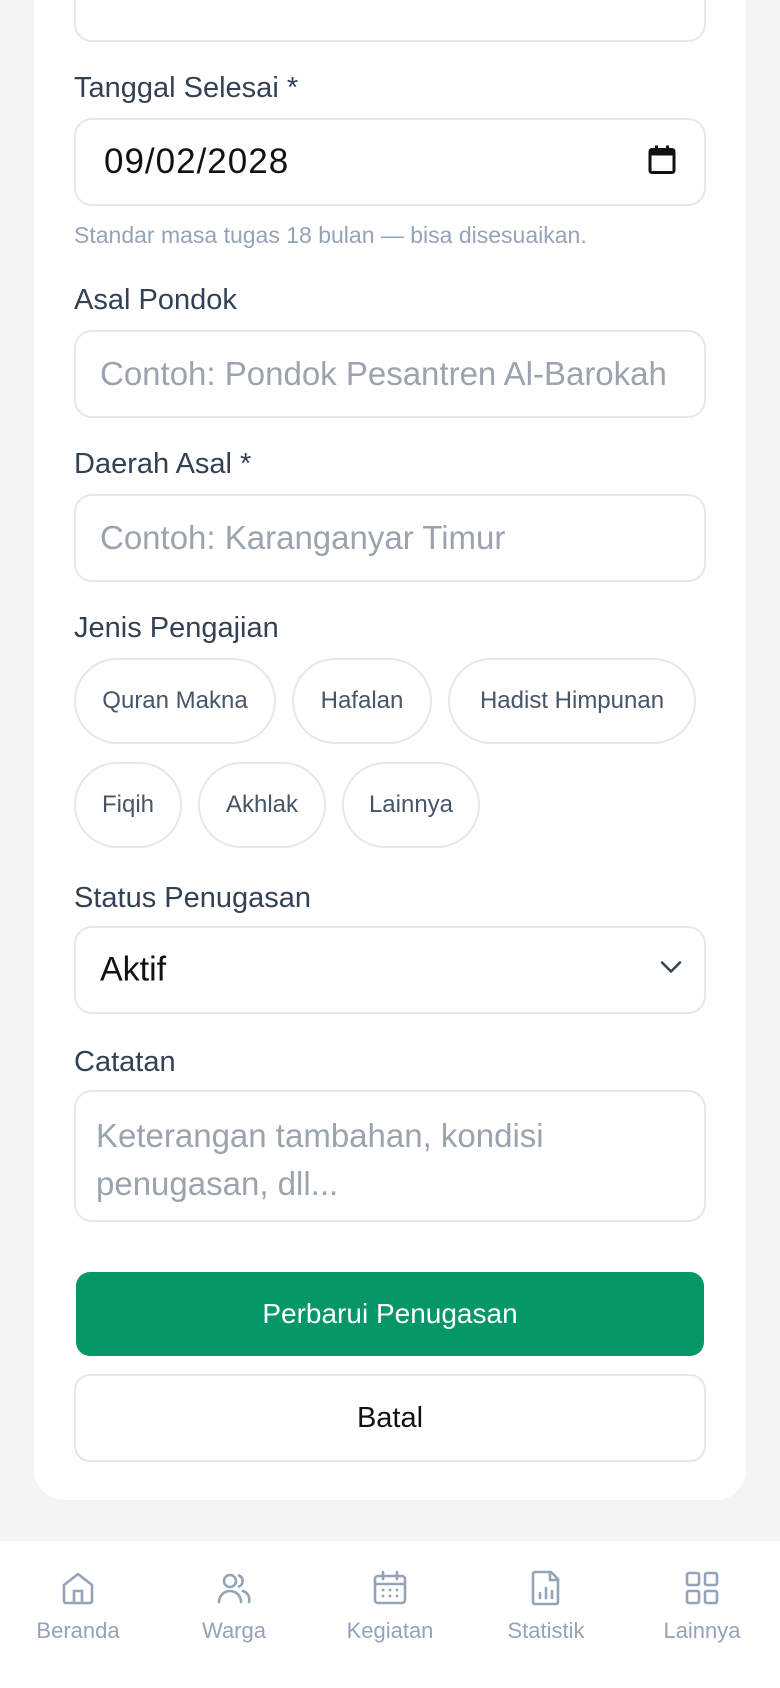 This screenshot has width=780, height=1688. I want to click on batal-button: Batal, so click(390, 1418).